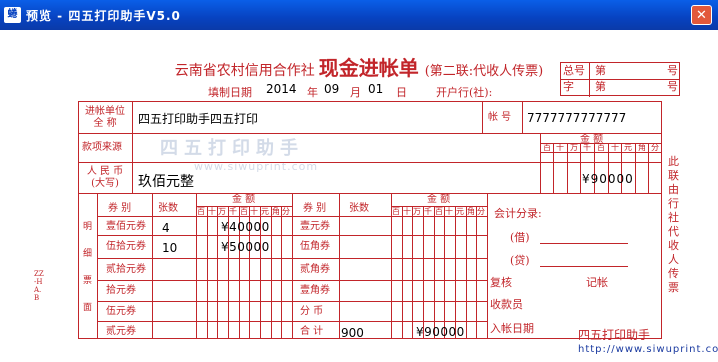  I want to click on denomination-name: 壹佰元券, so click(126, 226).